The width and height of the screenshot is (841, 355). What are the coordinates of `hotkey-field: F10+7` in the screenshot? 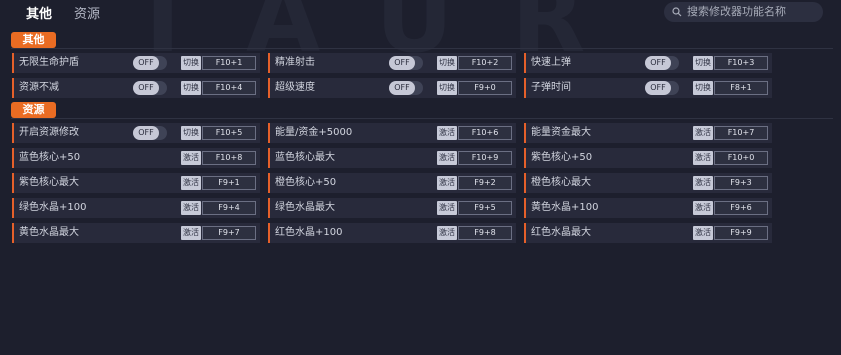 It's located at (741, 133).